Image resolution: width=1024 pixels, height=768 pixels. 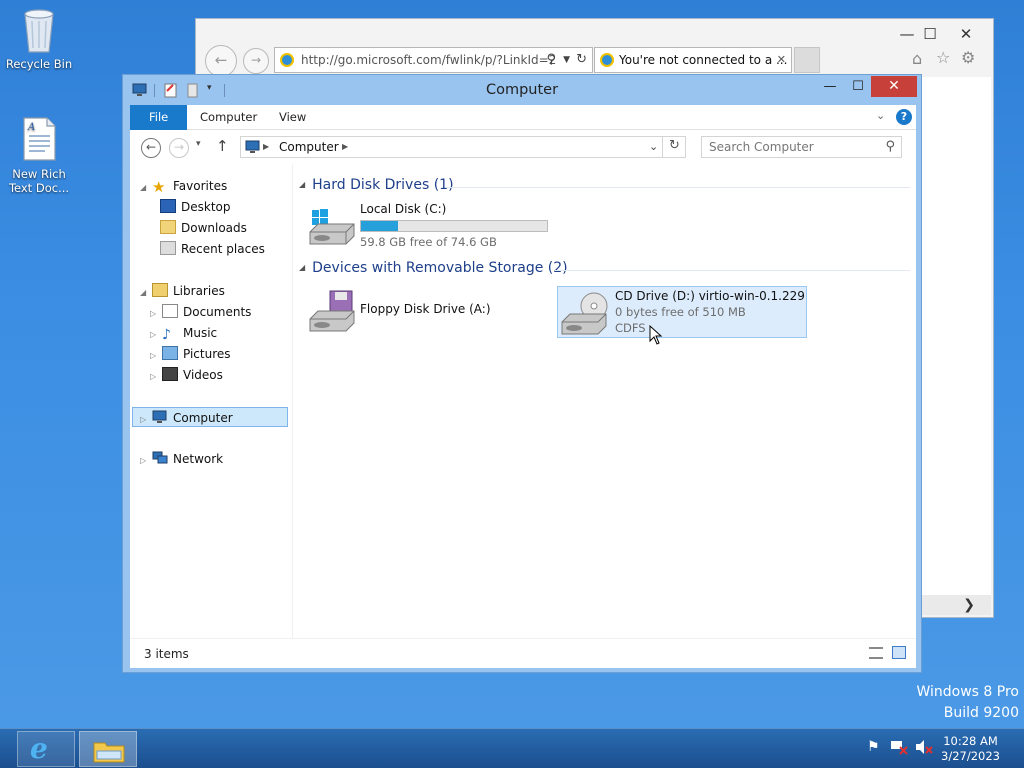 I want to click on search-input: Search Computer ⚲, so click(x=801, y=147).